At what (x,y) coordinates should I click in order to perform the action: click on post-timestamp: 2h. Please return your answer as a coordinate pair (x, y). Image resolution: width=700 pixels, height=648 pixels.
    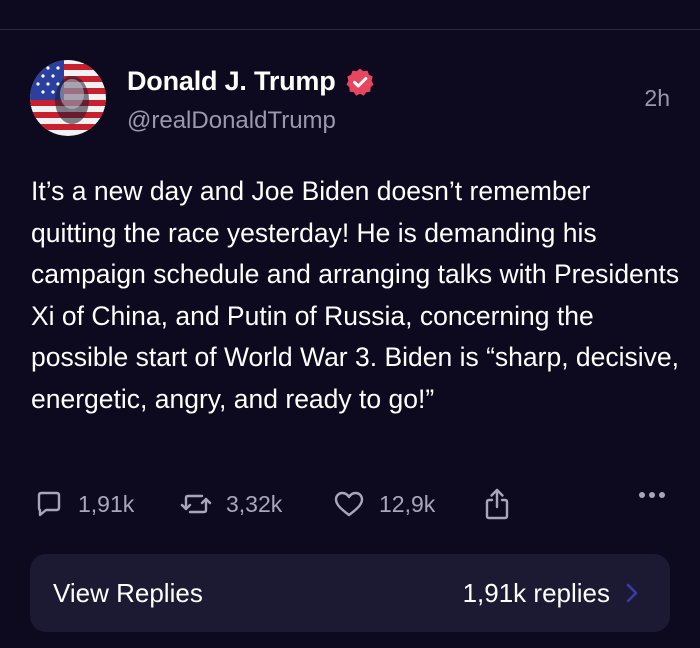
    Looking at the image, I should click on (657, 98).